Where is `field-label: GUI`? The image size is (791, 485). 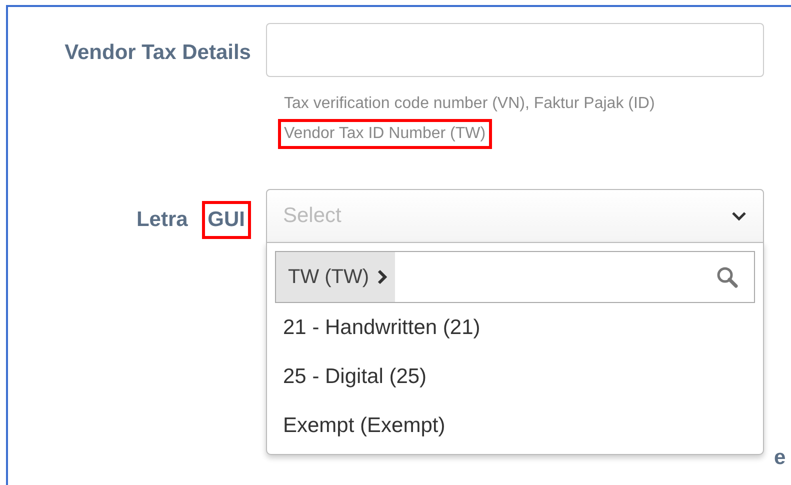 field-label: GUI is located at coordinates (226, 220).